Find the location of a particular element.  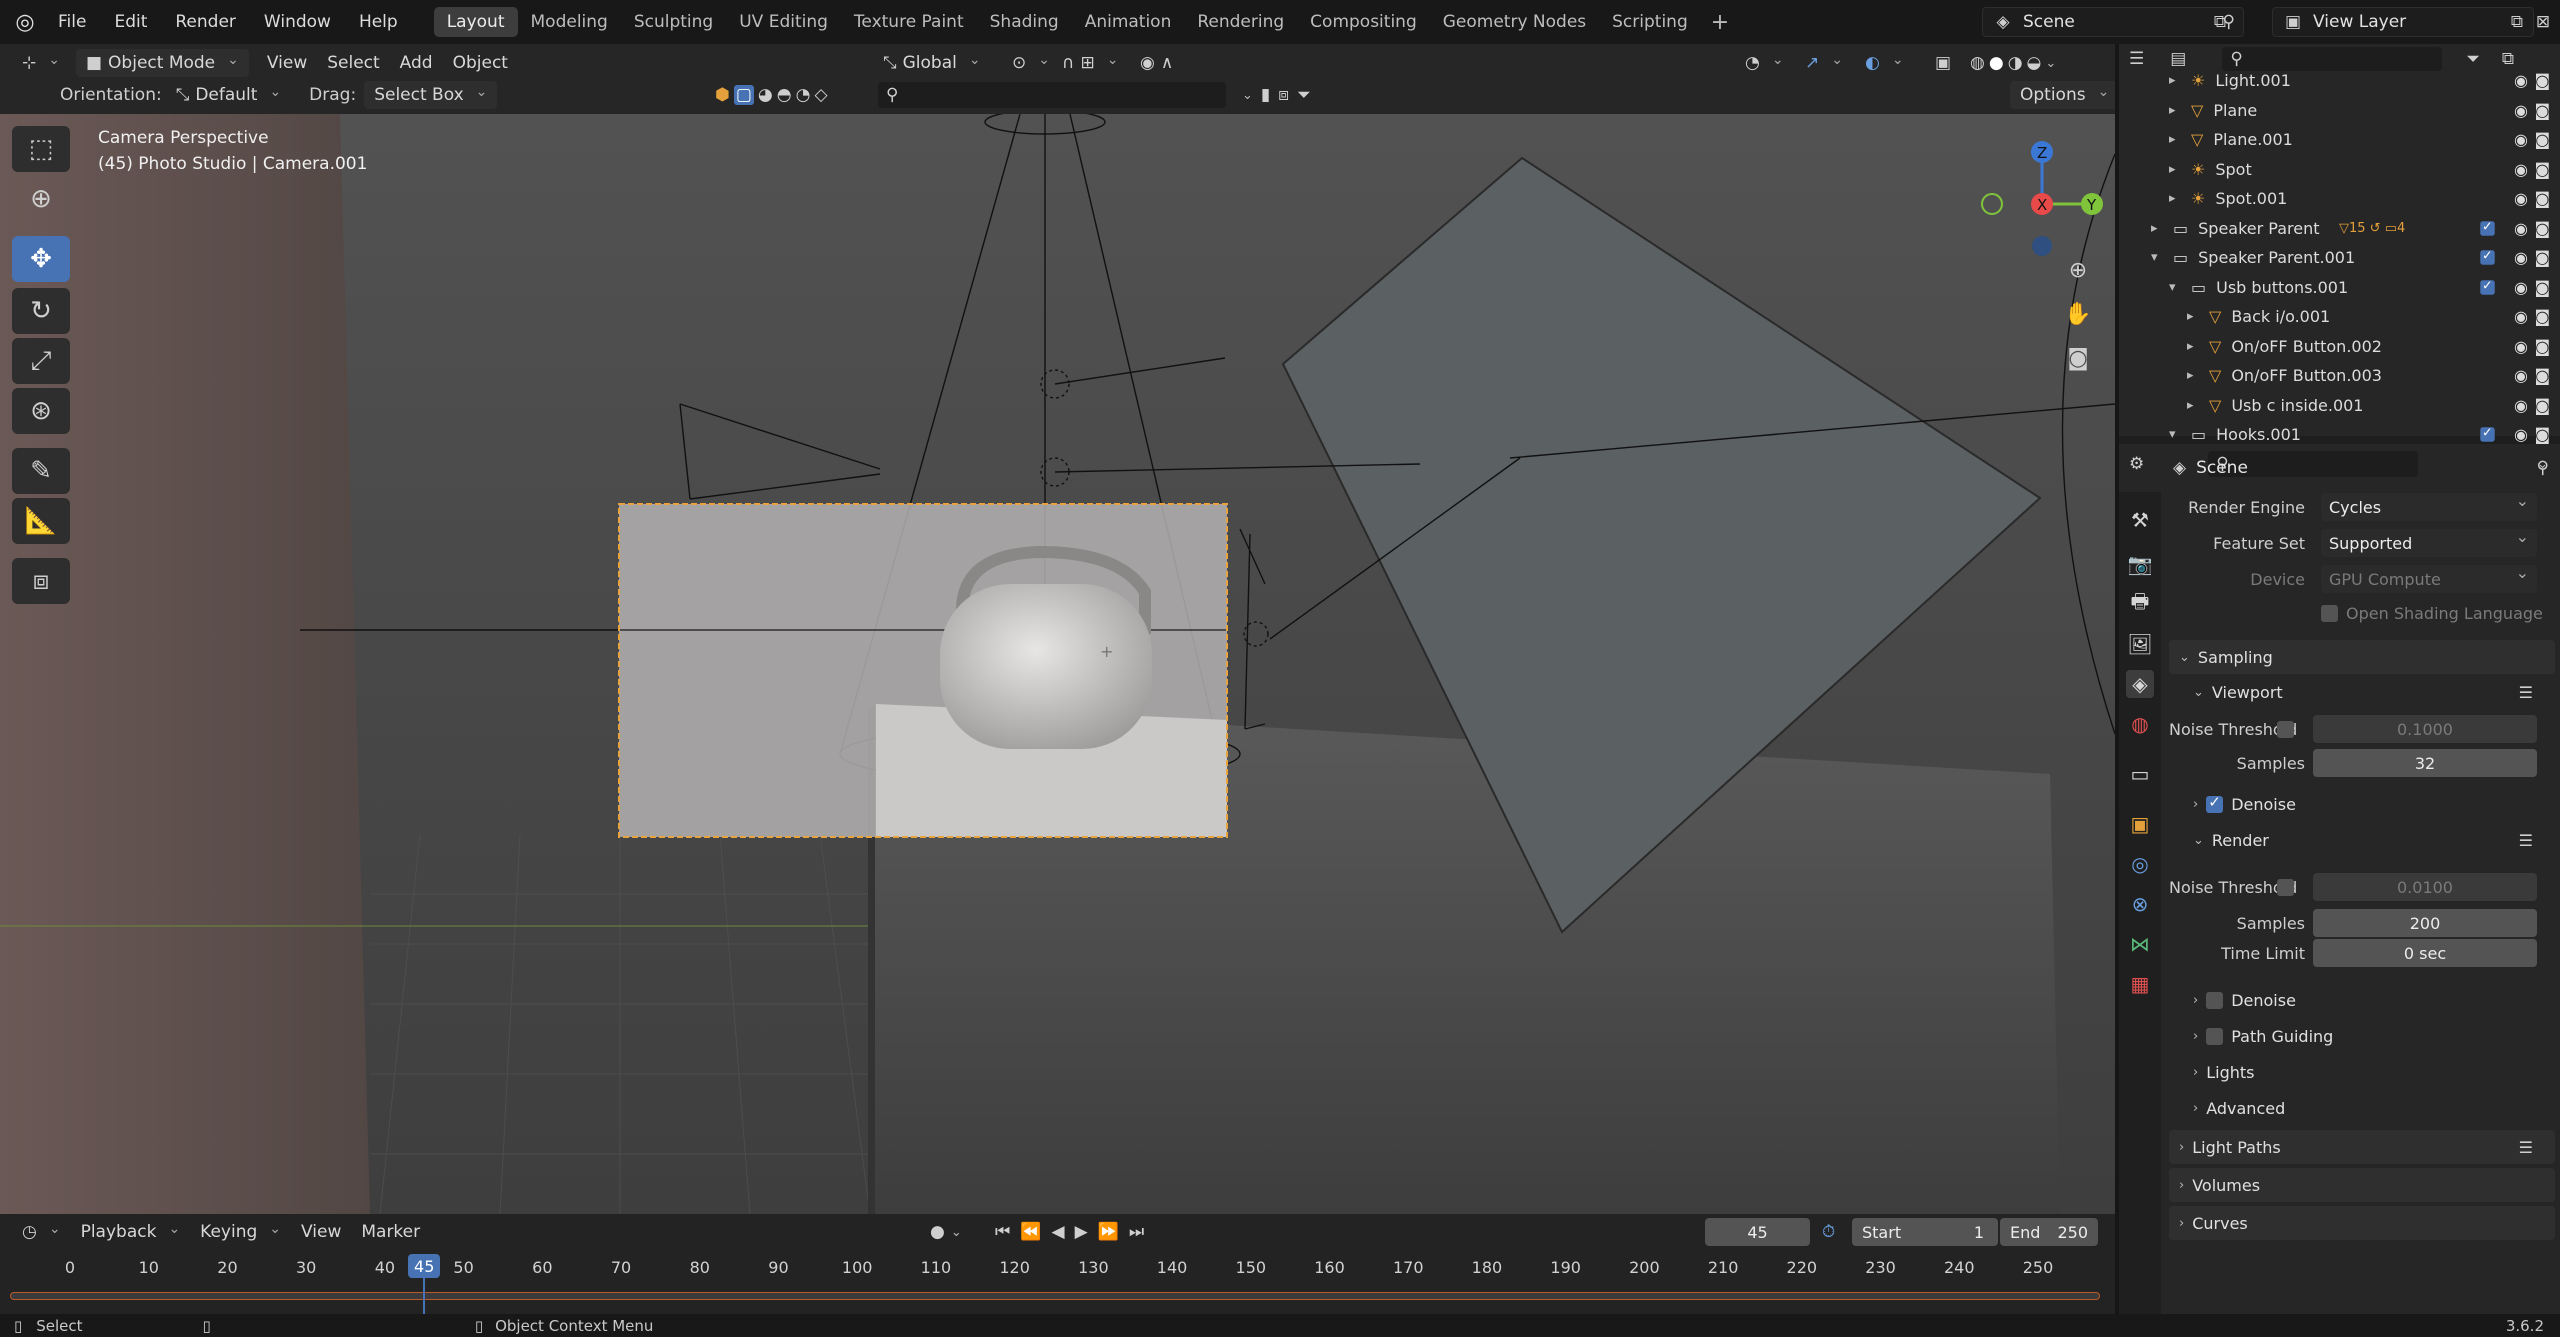

outliner-item: ▾ ▭ Speaker Parent.001 ◉ ◙ is located at coordinates (2339, 257).